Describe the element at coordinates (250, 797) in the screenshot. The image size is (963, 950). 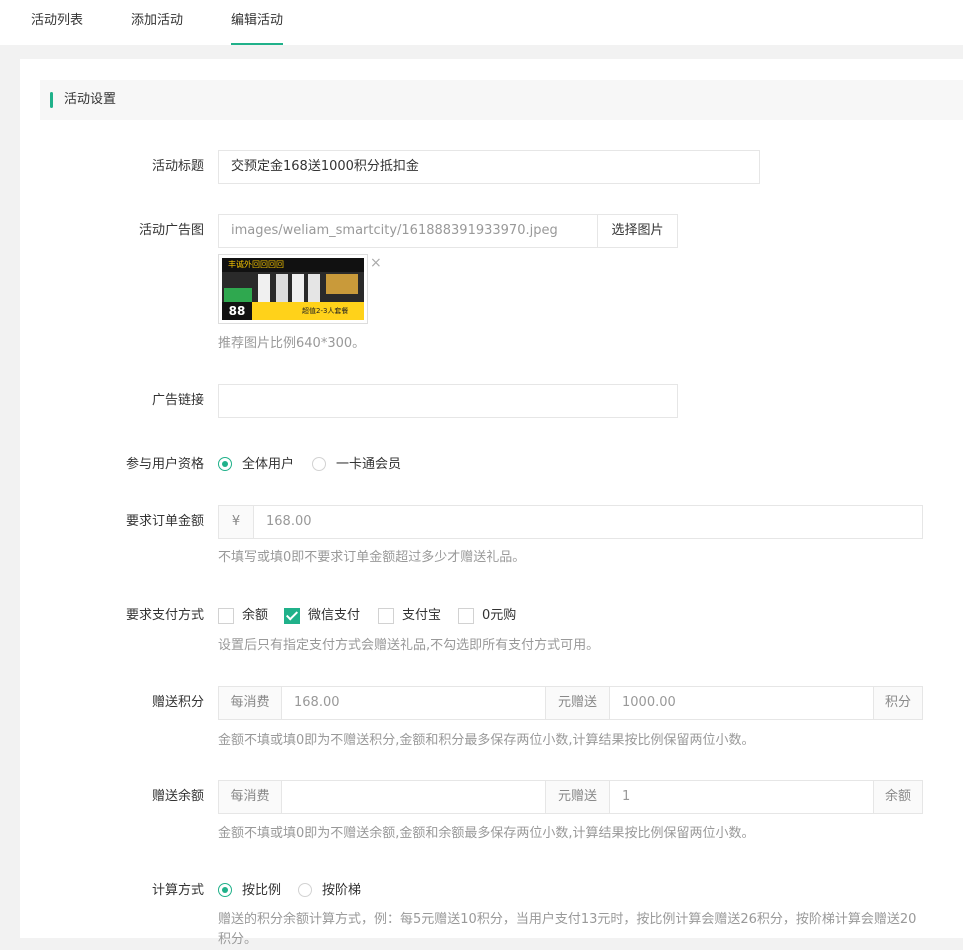
I see `balance-per-spend-prefix: 每消费` at that location.